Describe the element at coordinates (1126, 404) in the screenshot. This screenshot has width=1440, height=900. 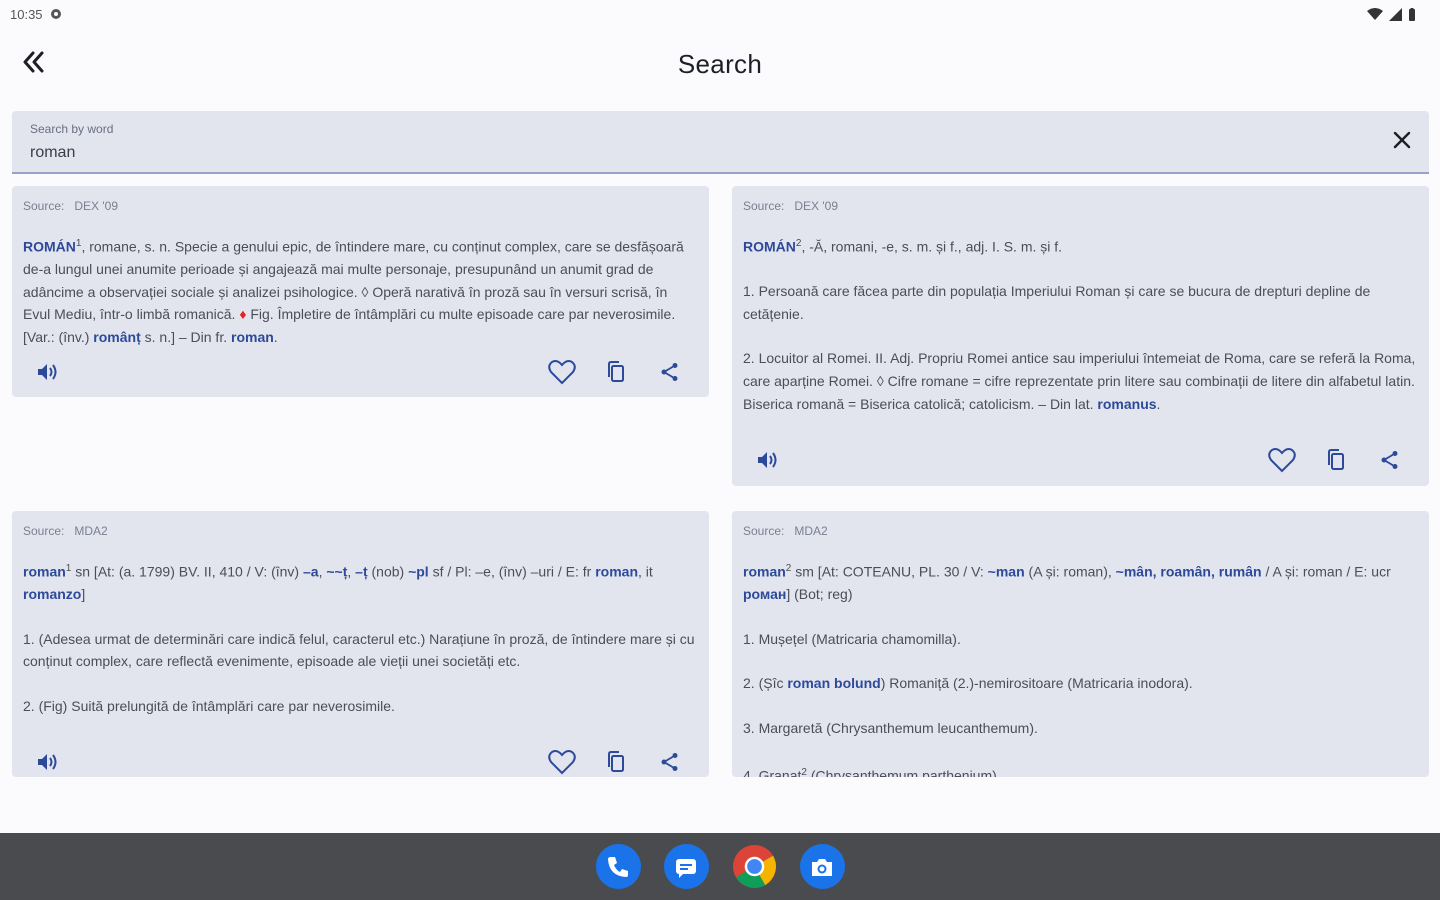
I see `entry-link: romanus` at that location.